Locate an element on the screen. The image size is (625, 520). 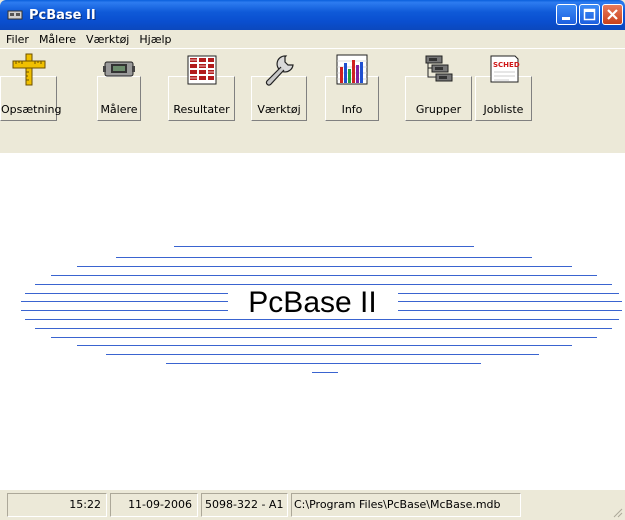
toolbar-button-jobliste: SCHED Jobliste is located at coordinates (503, 88).